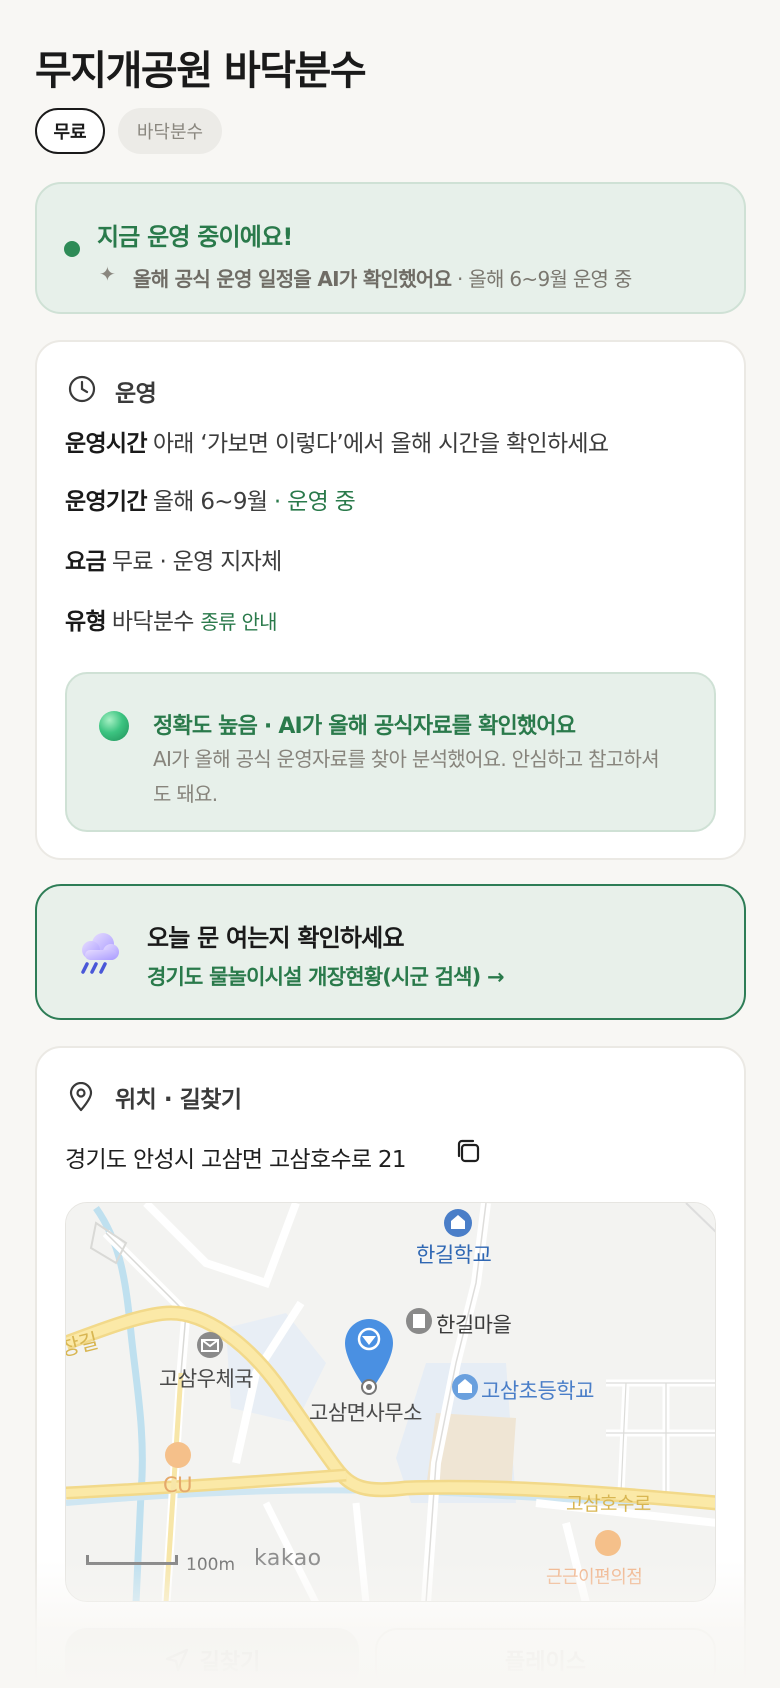 The height and width of the screenshot is (1688, 780). What do you see at coordinates (288, 1558) in the screenshot?
I see `map-provider-logo: kakao` at bounding box center [288, 1558].